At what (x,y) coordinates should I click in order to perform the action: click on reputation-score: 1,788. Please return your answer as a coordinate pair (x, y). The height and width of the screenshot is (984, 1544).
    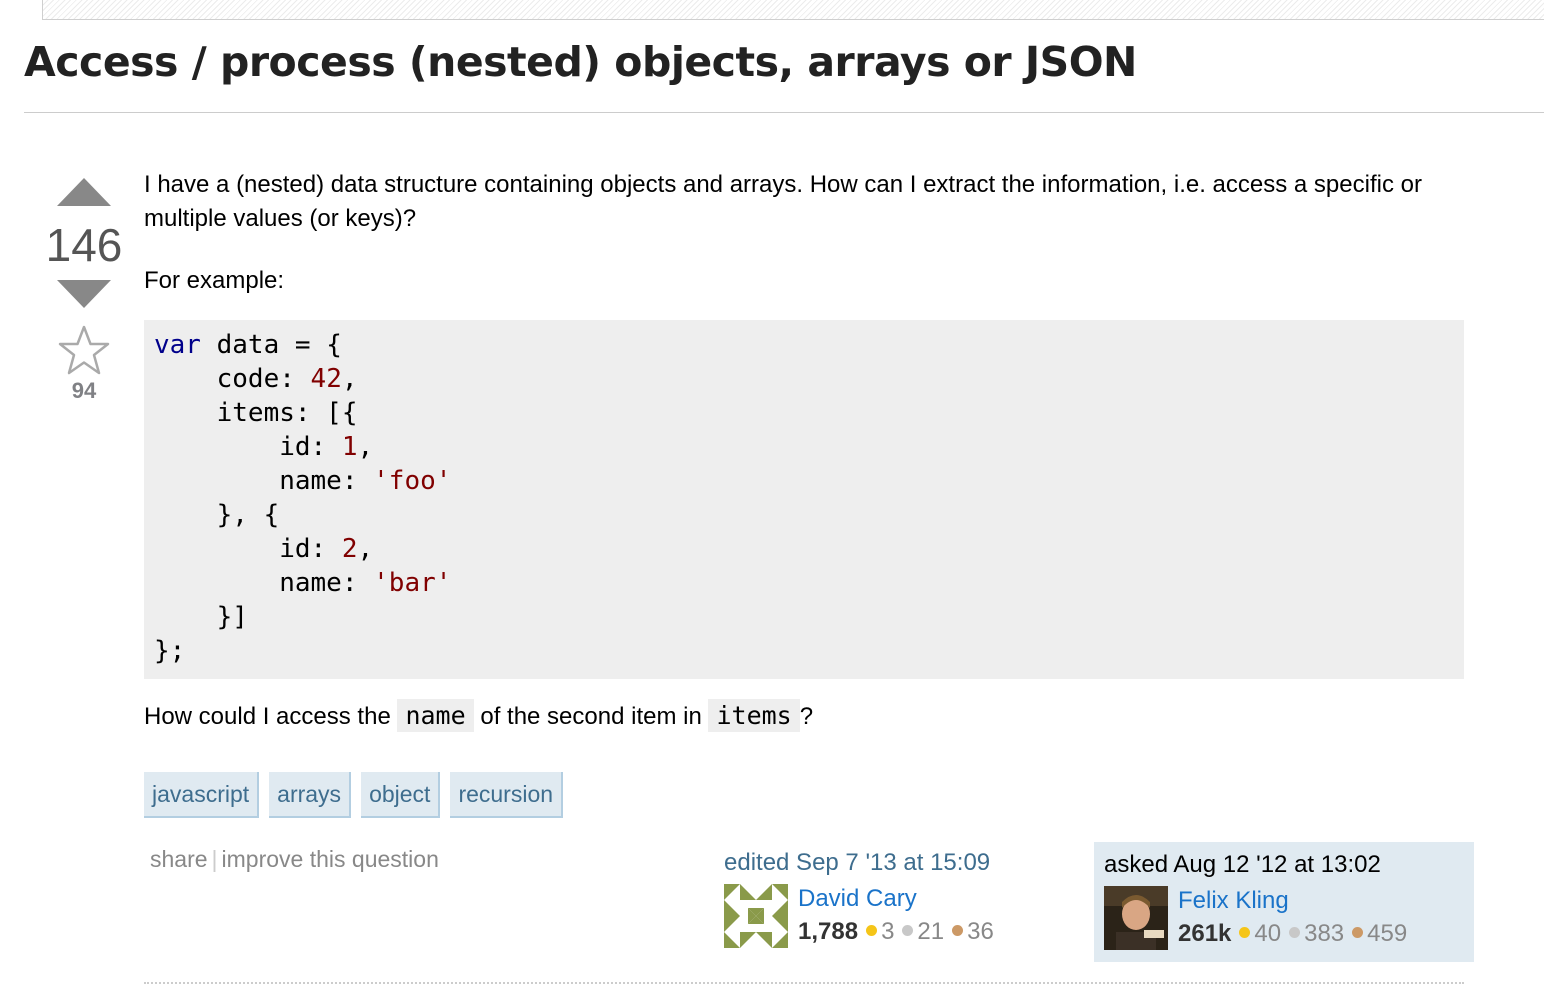
    Looking at the image, I should click on (828, 931).